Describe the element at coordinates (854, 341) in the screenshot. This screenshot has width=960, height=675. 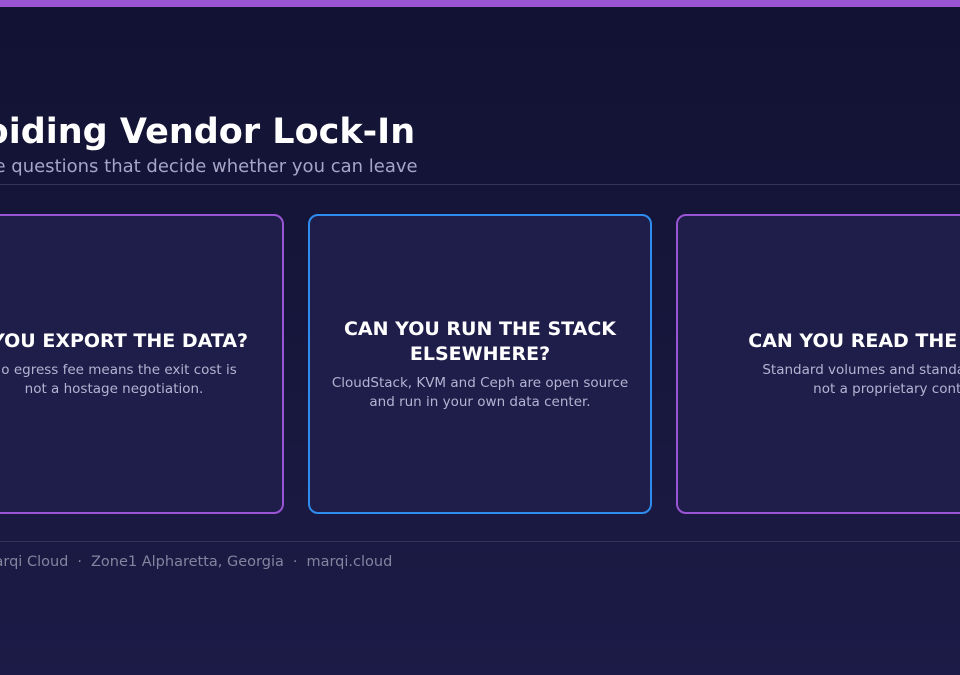
I see `card-heading: CAN YOU READ THE FORMAT?` at that location.